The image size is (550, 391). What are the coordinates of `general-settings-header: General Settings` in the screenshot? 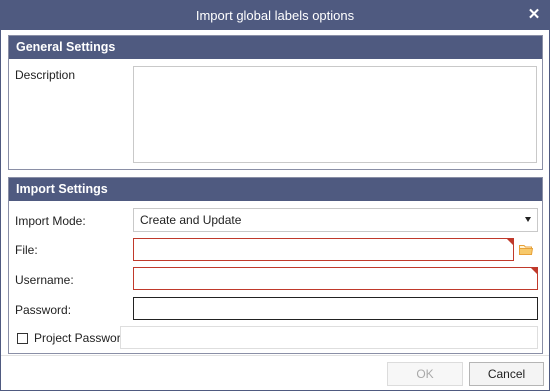 It's located at (275, 47).